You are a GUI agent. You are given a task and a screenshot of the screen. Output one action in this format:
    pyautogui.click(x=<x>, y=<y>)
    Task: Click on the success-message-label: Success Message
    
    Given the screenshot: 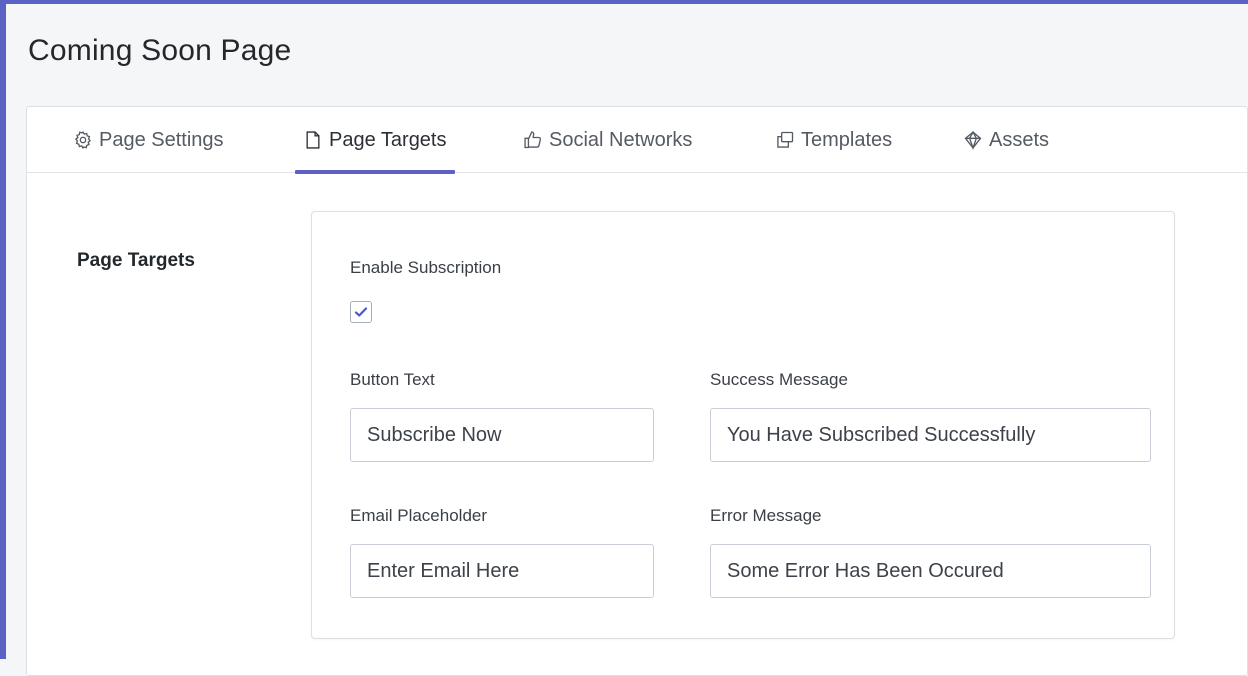 What is the action you would take?
    pyautogui.click(x=779, y=379)
    